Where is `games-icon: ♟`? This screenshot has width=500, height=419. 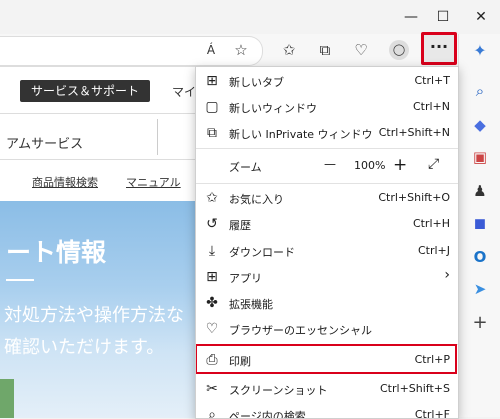
games-icon: ♟ is located at coordinates (480, 191).